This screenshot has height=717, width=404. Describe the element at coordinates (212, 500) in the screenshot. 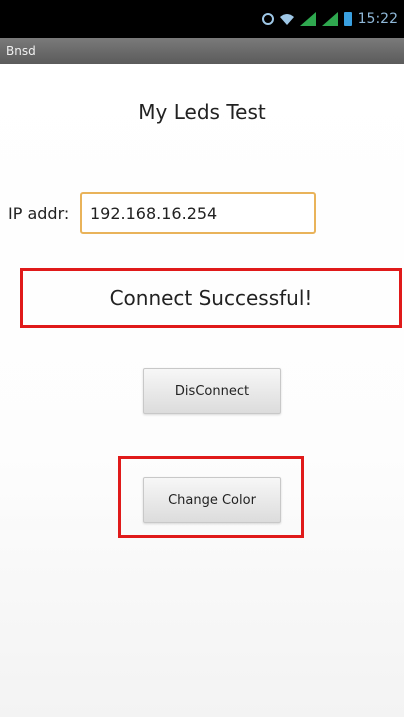

I see `change-color-button: Change Color` at that location.